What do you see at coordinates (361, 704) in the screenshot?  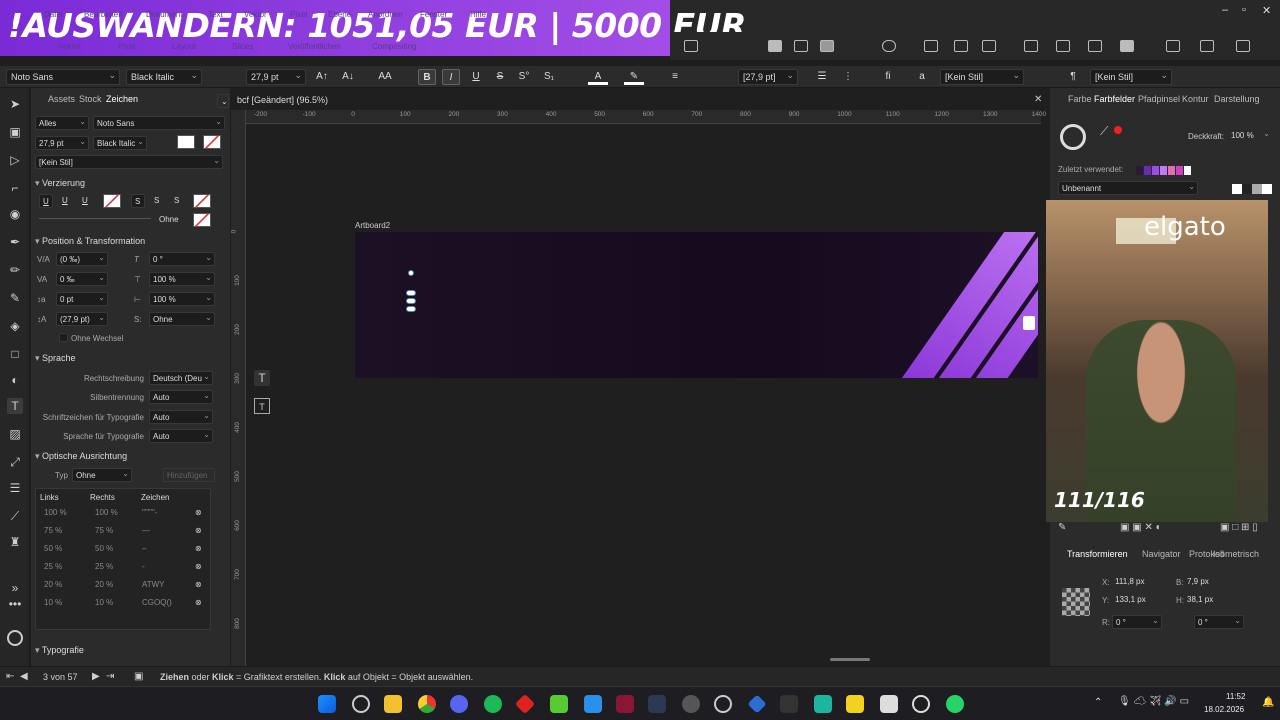 I see `search-icon` at bounding box center [361, 704].